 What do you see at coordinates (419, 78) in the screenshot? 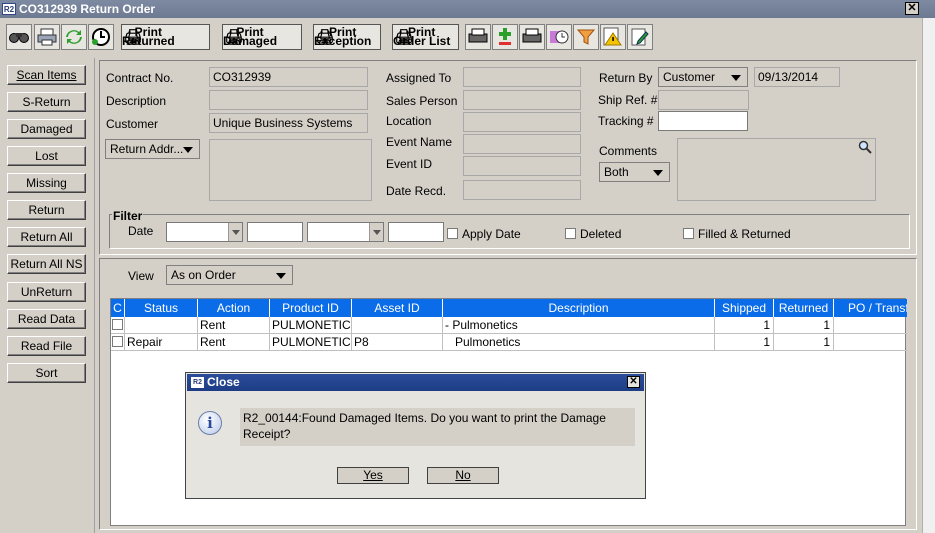
I see `assigned-to-label: Assigned To` at bounding box center [419, 78].